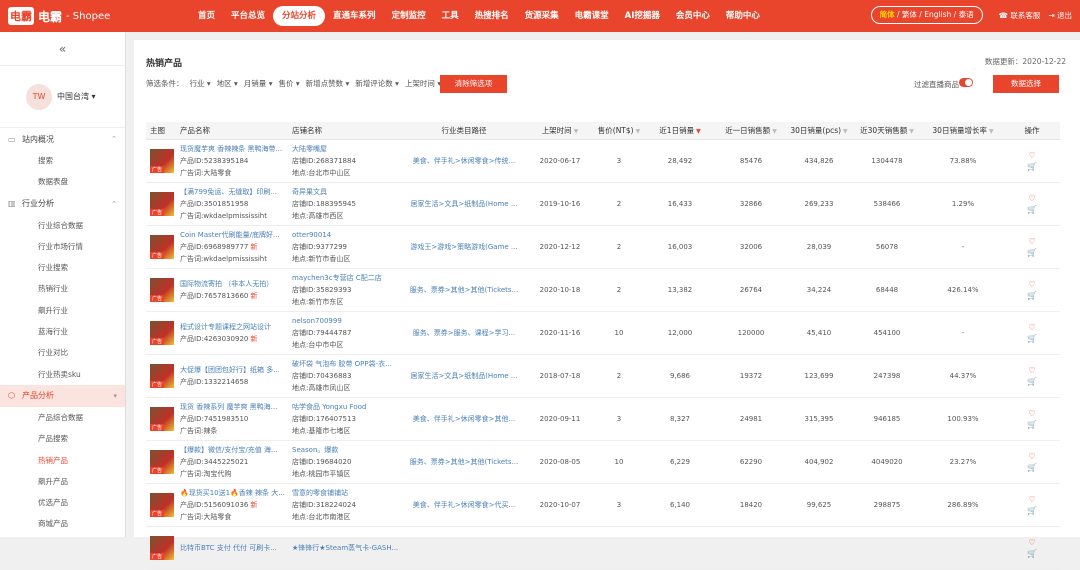  I want to click on sidebar-item: 产品综合数据, so click(62, 417).